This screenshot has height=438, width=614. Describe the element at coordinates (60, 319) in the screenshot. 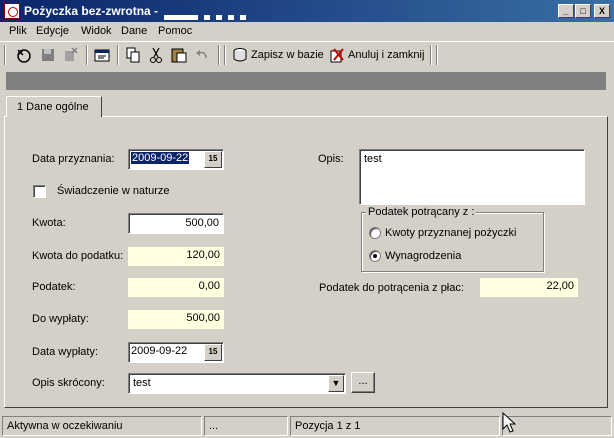

I see `do-wyplaty-label: Do wypłaty:` at that location.